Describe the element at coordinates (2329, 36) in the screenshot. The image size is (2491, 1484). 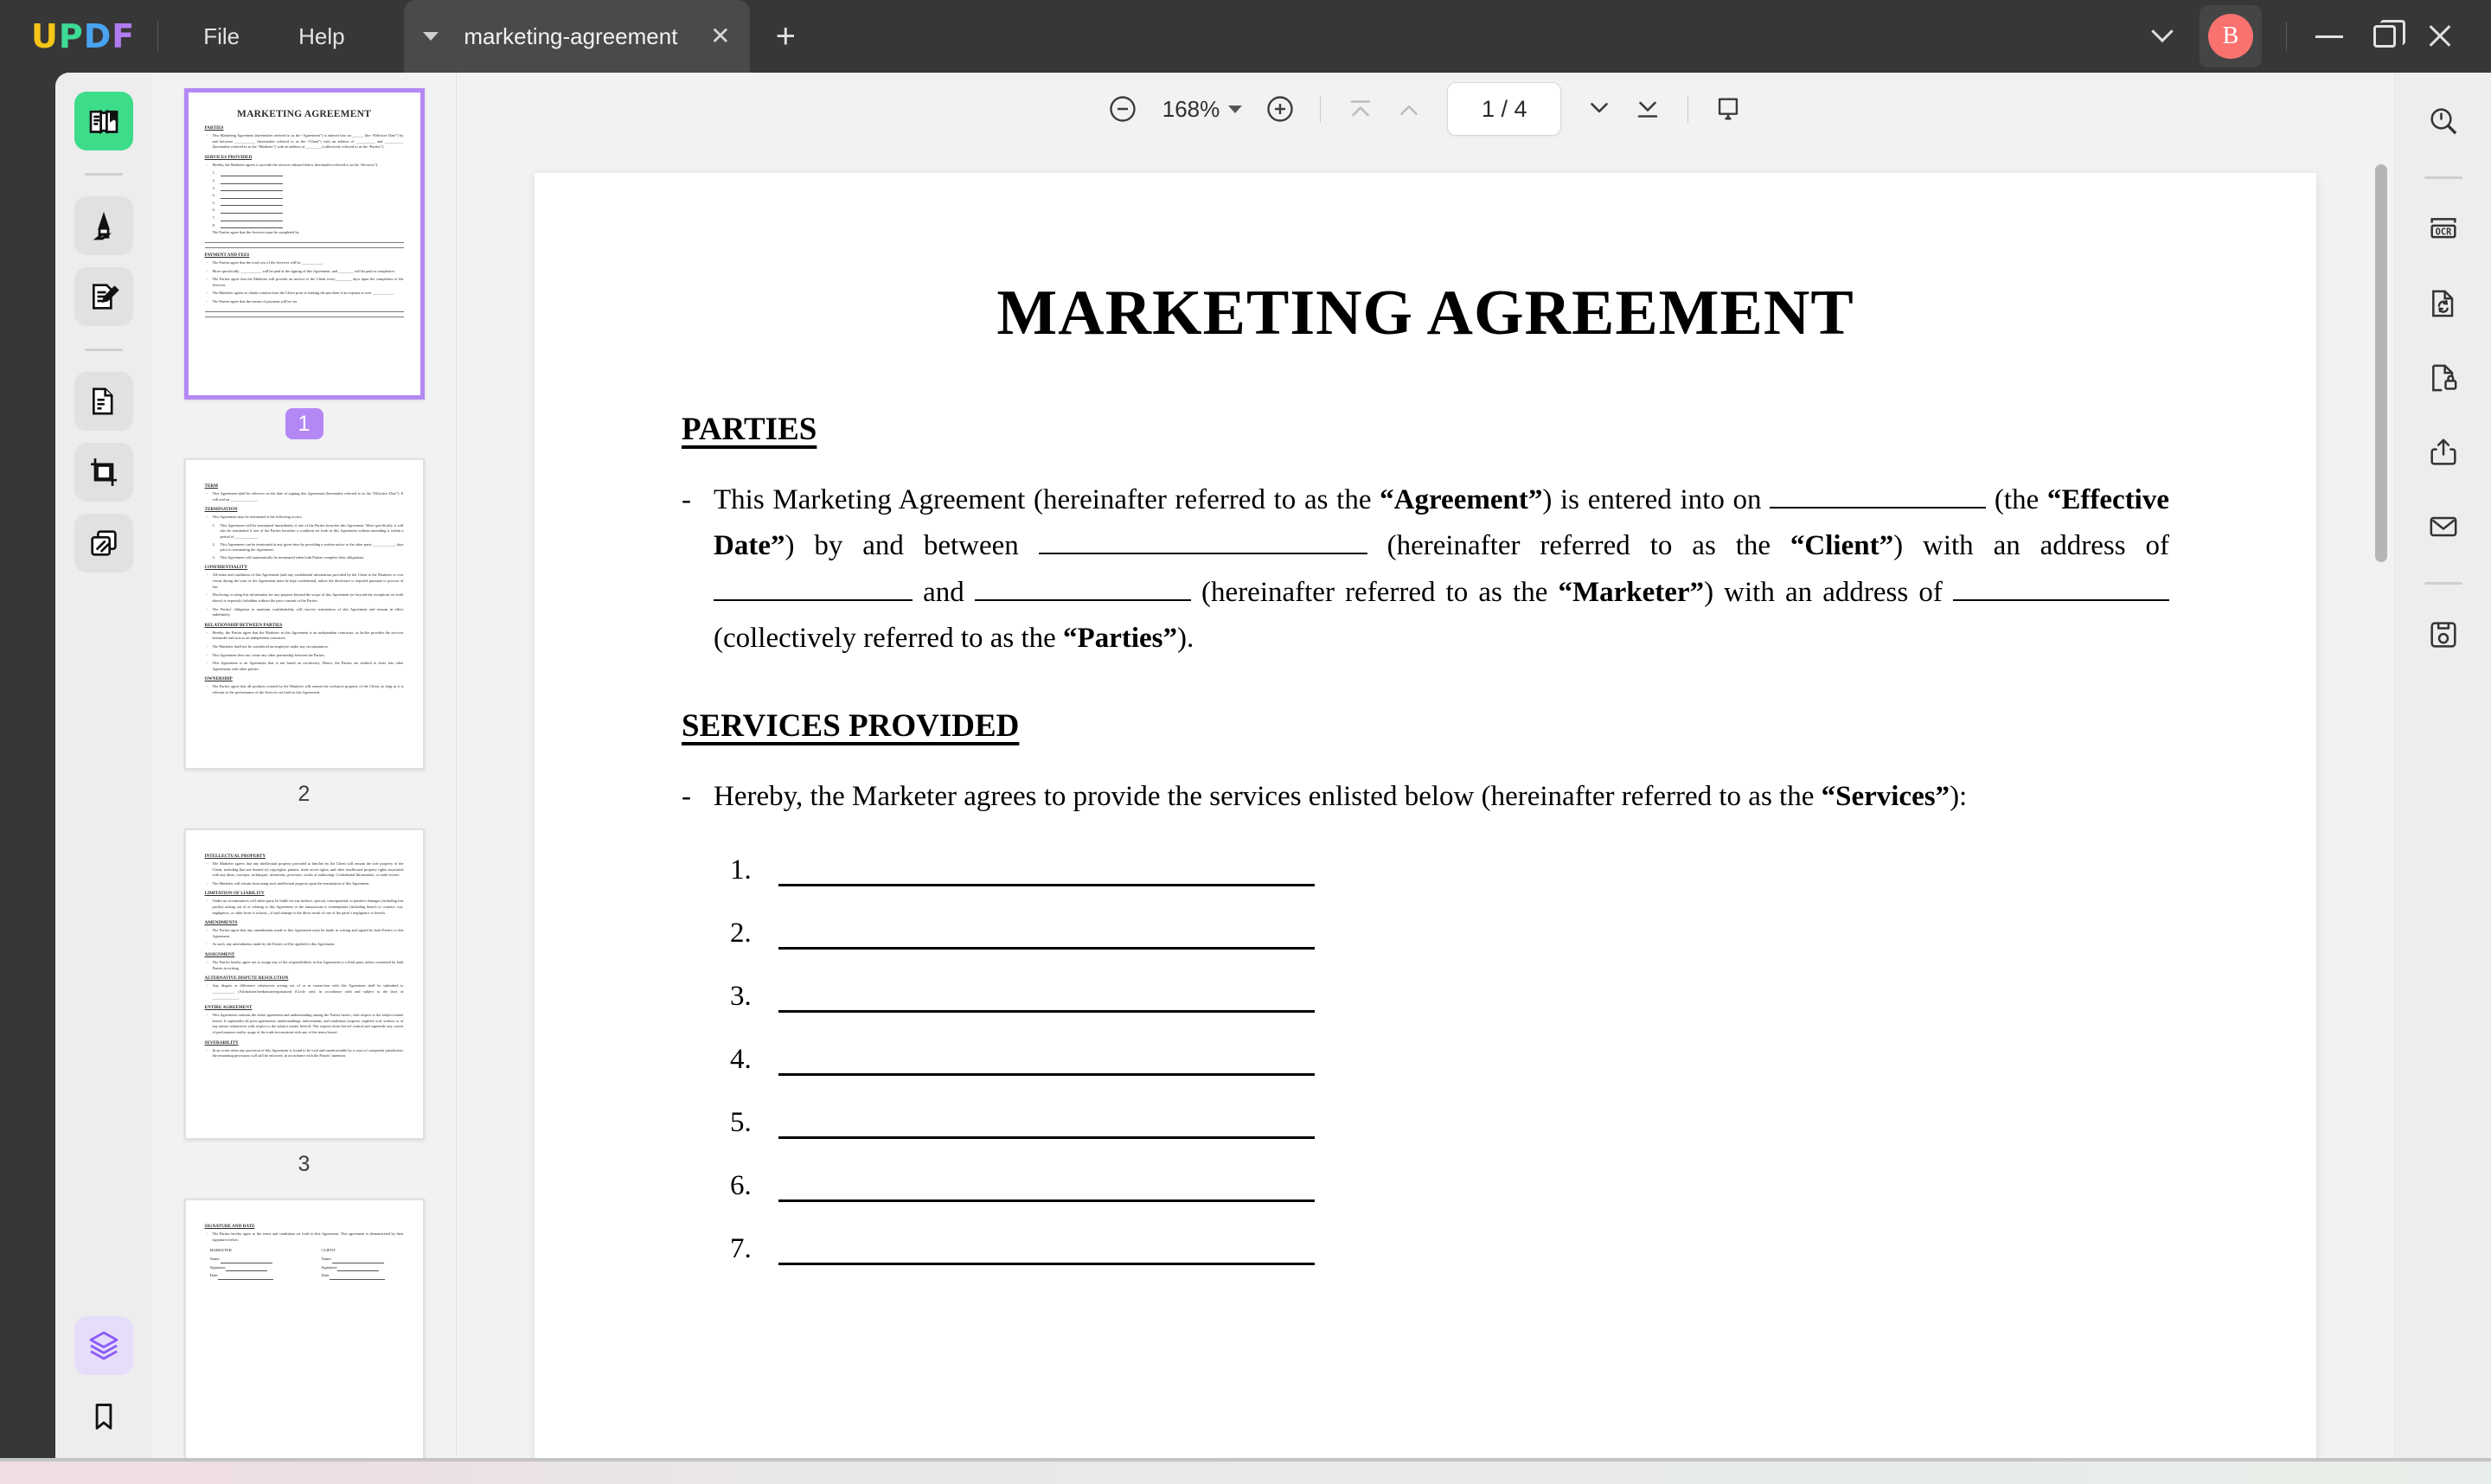
I see `minimize-button` at that location.